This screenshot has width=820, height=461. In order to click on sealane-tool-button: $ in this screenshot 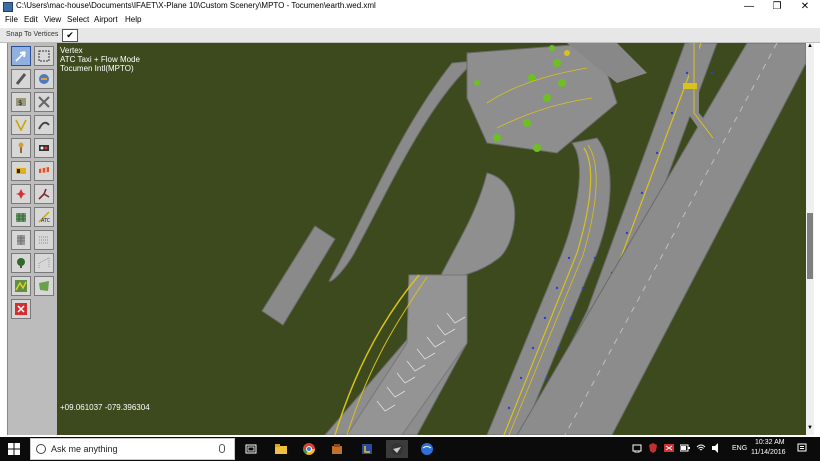, I will do `click(21, 102)`.